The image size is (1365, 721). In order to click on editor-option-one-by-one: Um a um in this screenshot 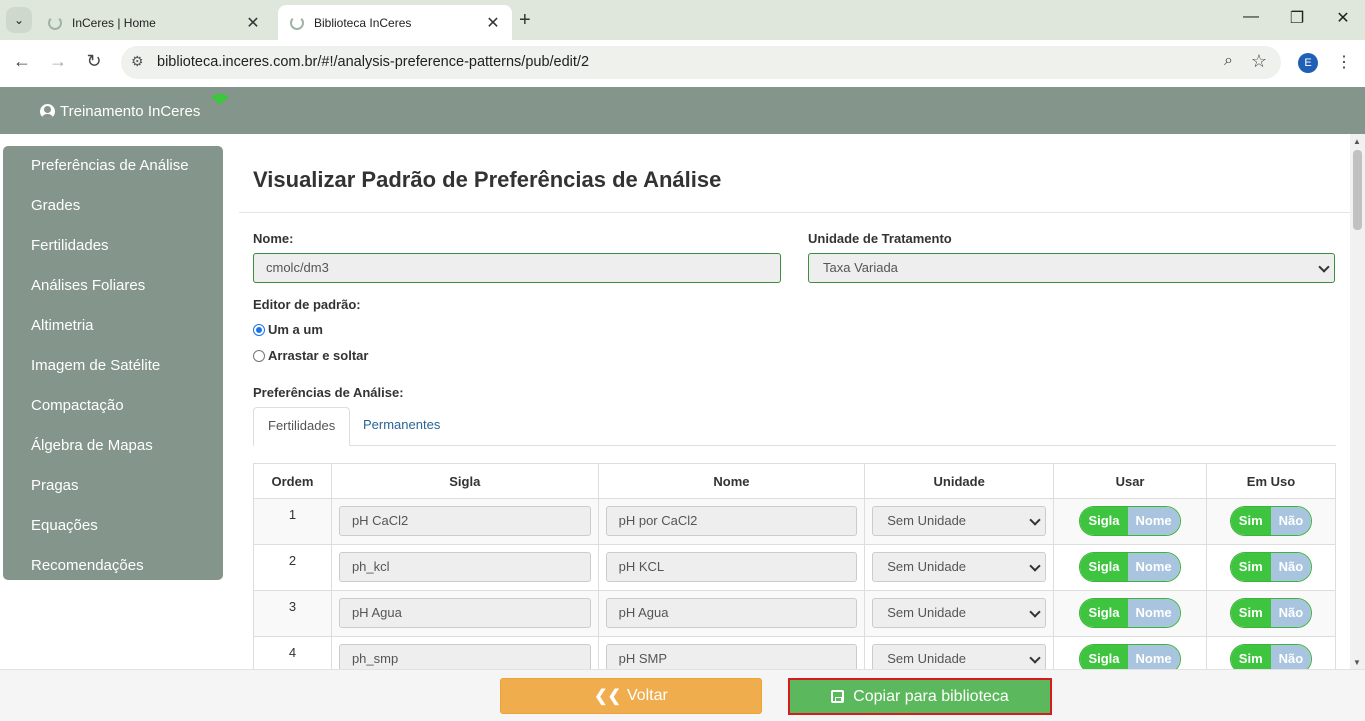, I will do `click(288, 329)`.